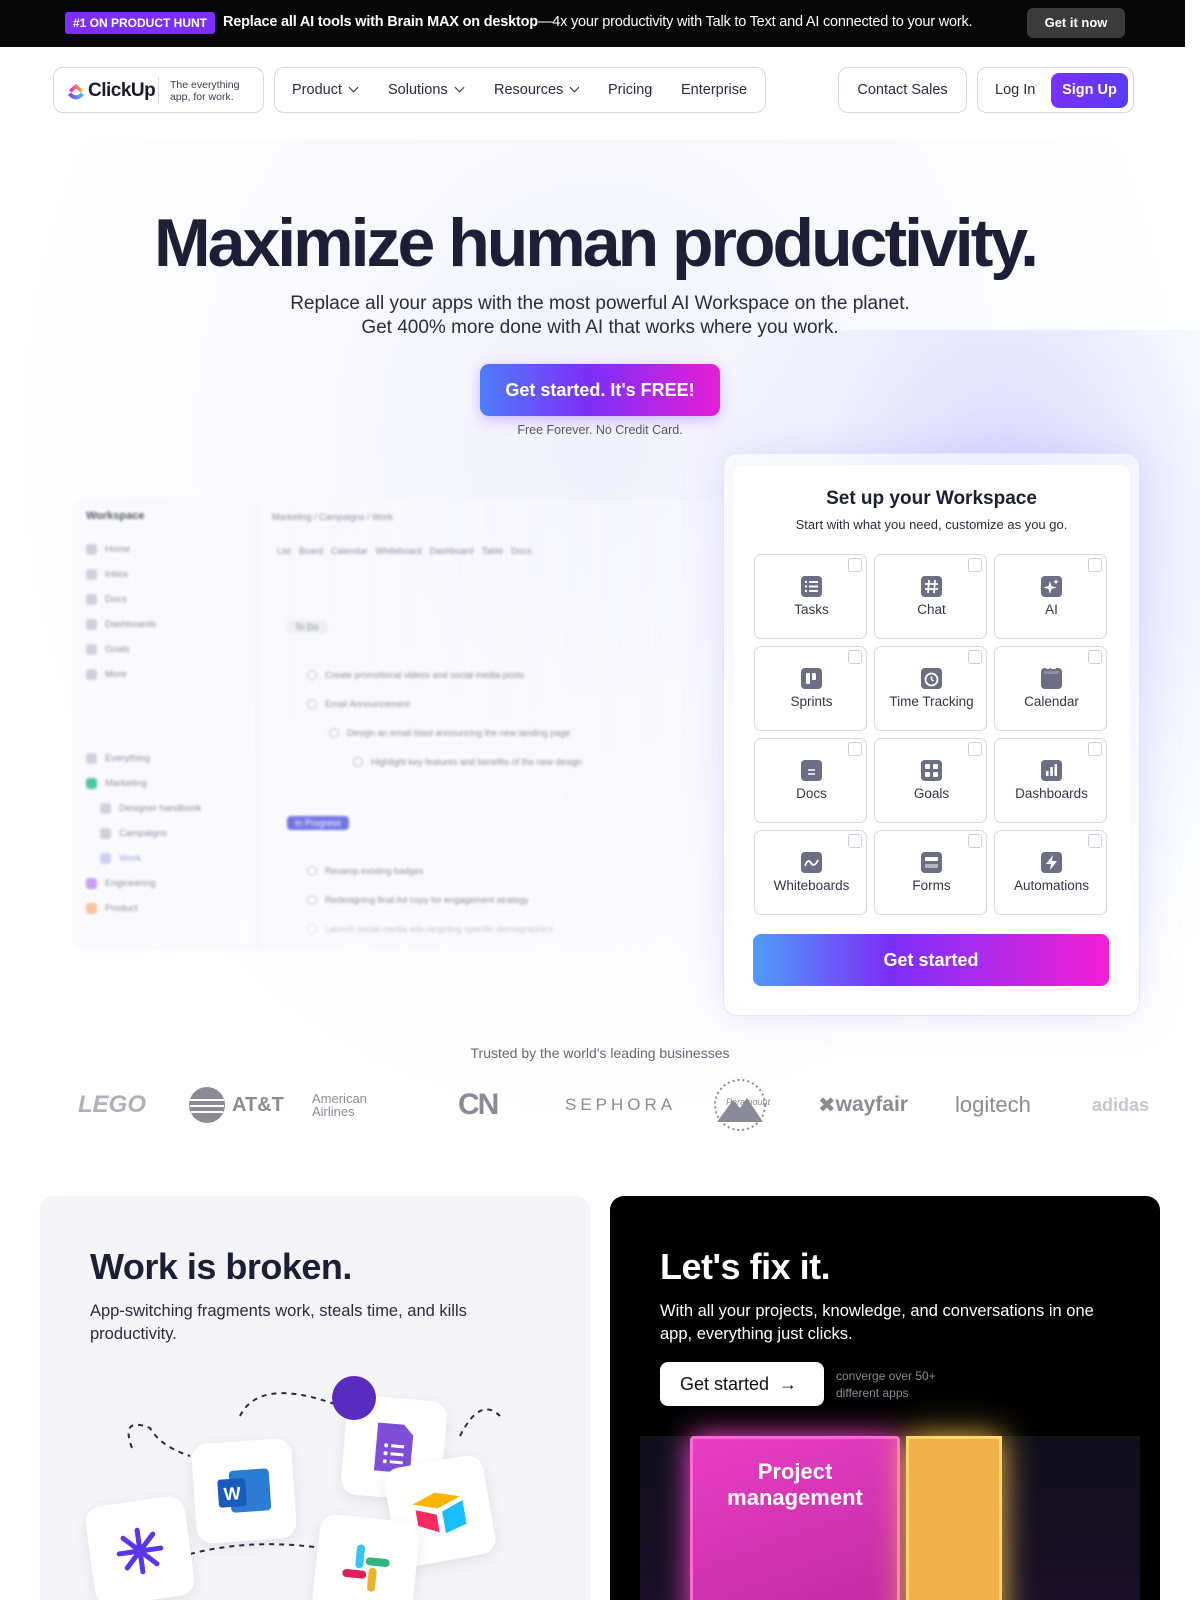  Describe the element at coordinates (1076, 23) in the screenshot. I see `get-it-now-button: Get it now` at that location.